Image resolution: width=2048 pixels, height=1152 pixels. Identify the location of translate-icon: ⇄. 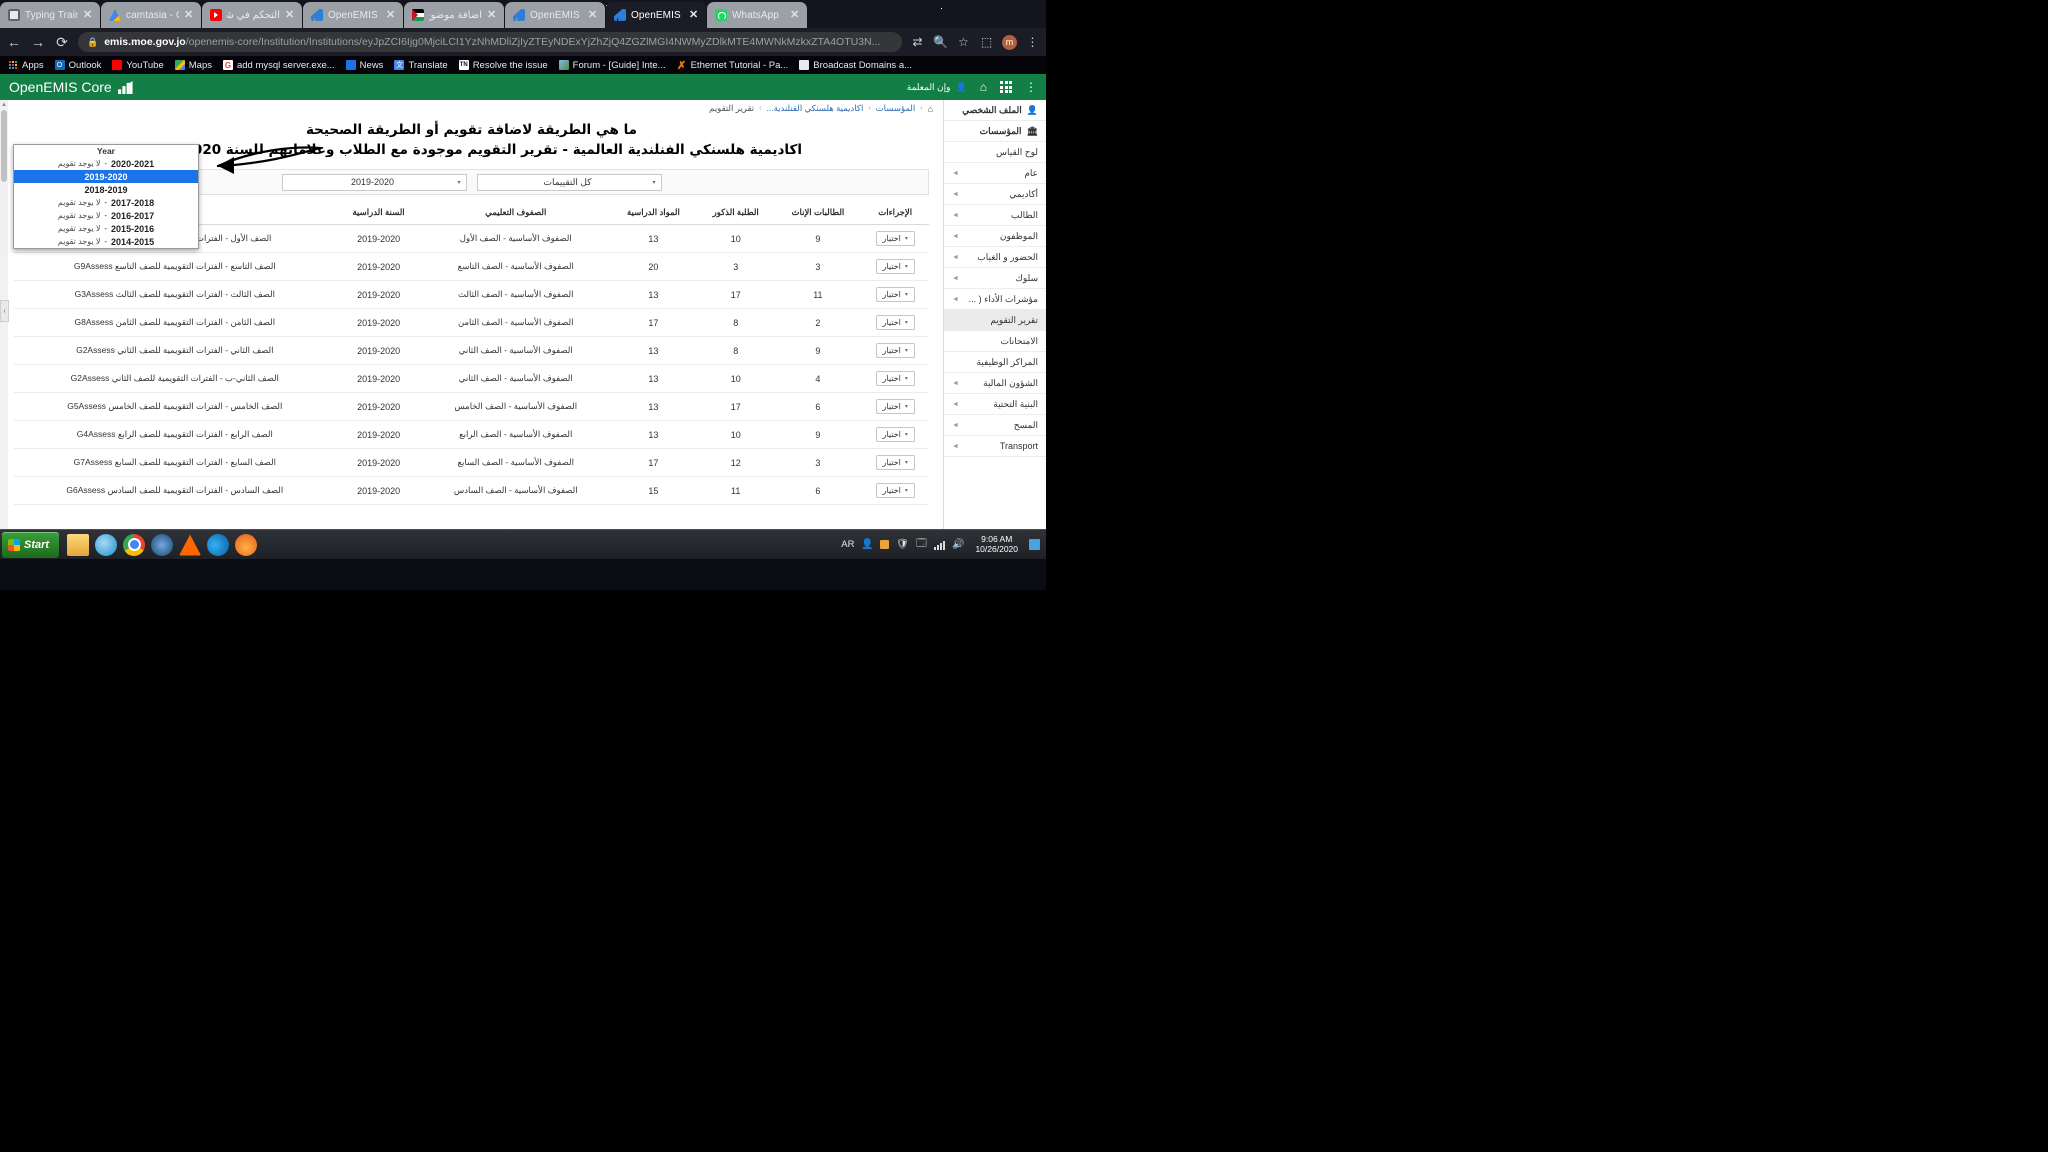
(917, 42).